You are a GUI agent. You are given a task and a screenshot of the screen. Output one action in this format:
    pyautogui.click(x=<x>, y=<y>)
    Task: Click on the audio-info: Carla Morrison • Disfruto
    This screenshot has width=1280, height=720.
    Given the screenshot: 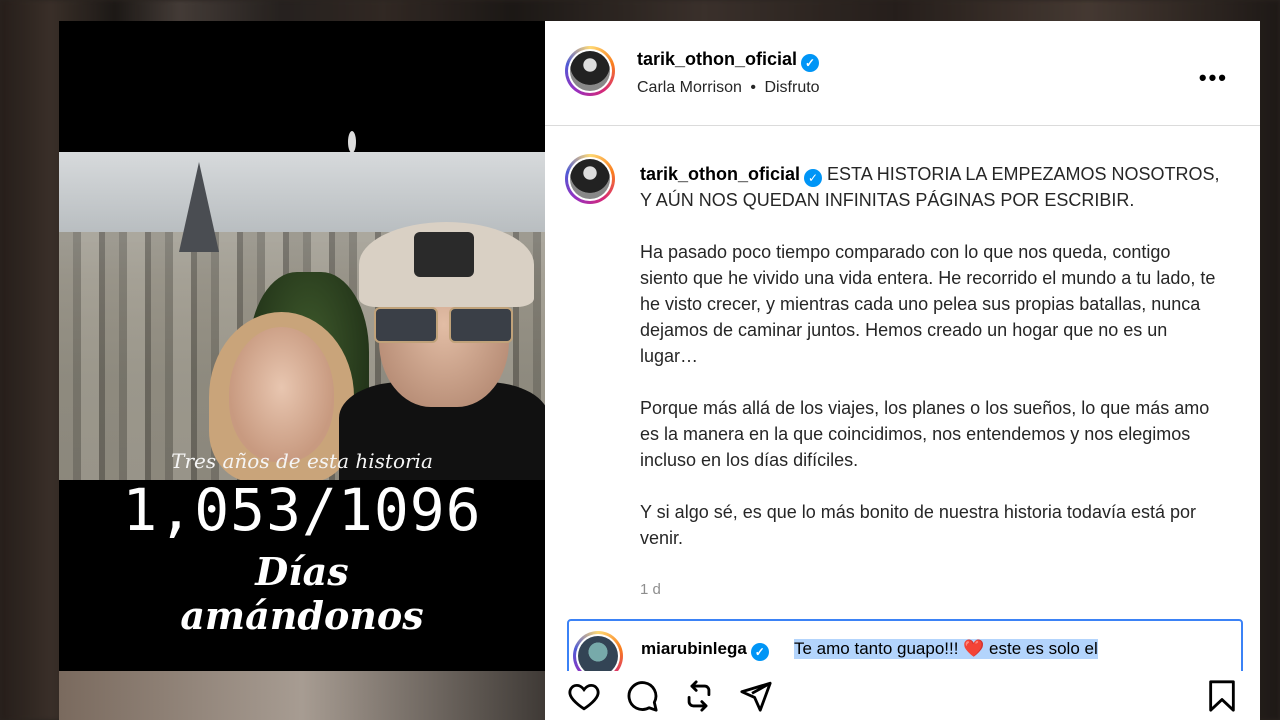 What is the action you would take?
    pyautogui.click(x=728, y=88)
    